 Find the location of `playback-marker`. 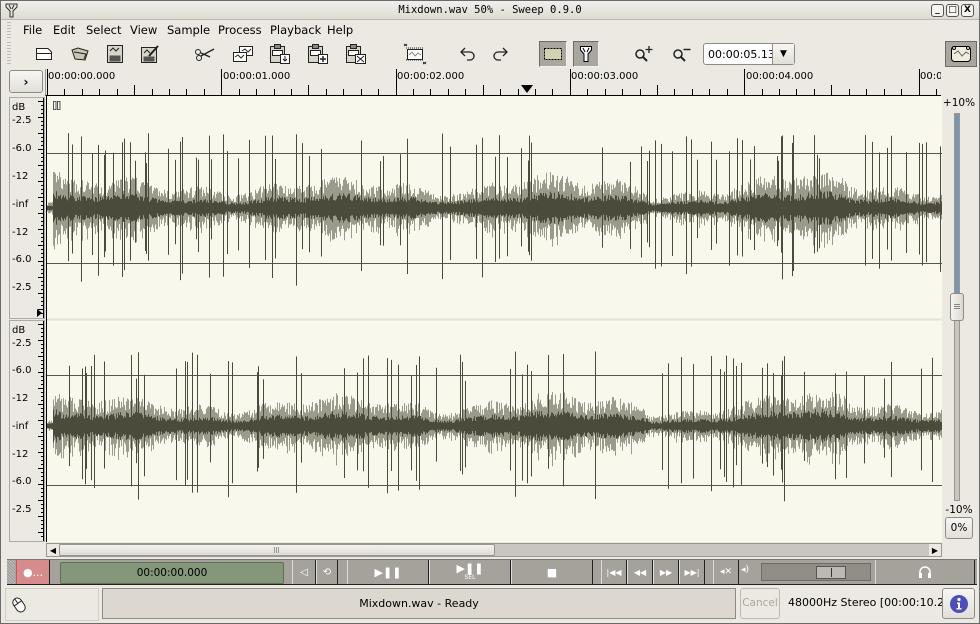

playback-marker is located at coordinates (527, 89).